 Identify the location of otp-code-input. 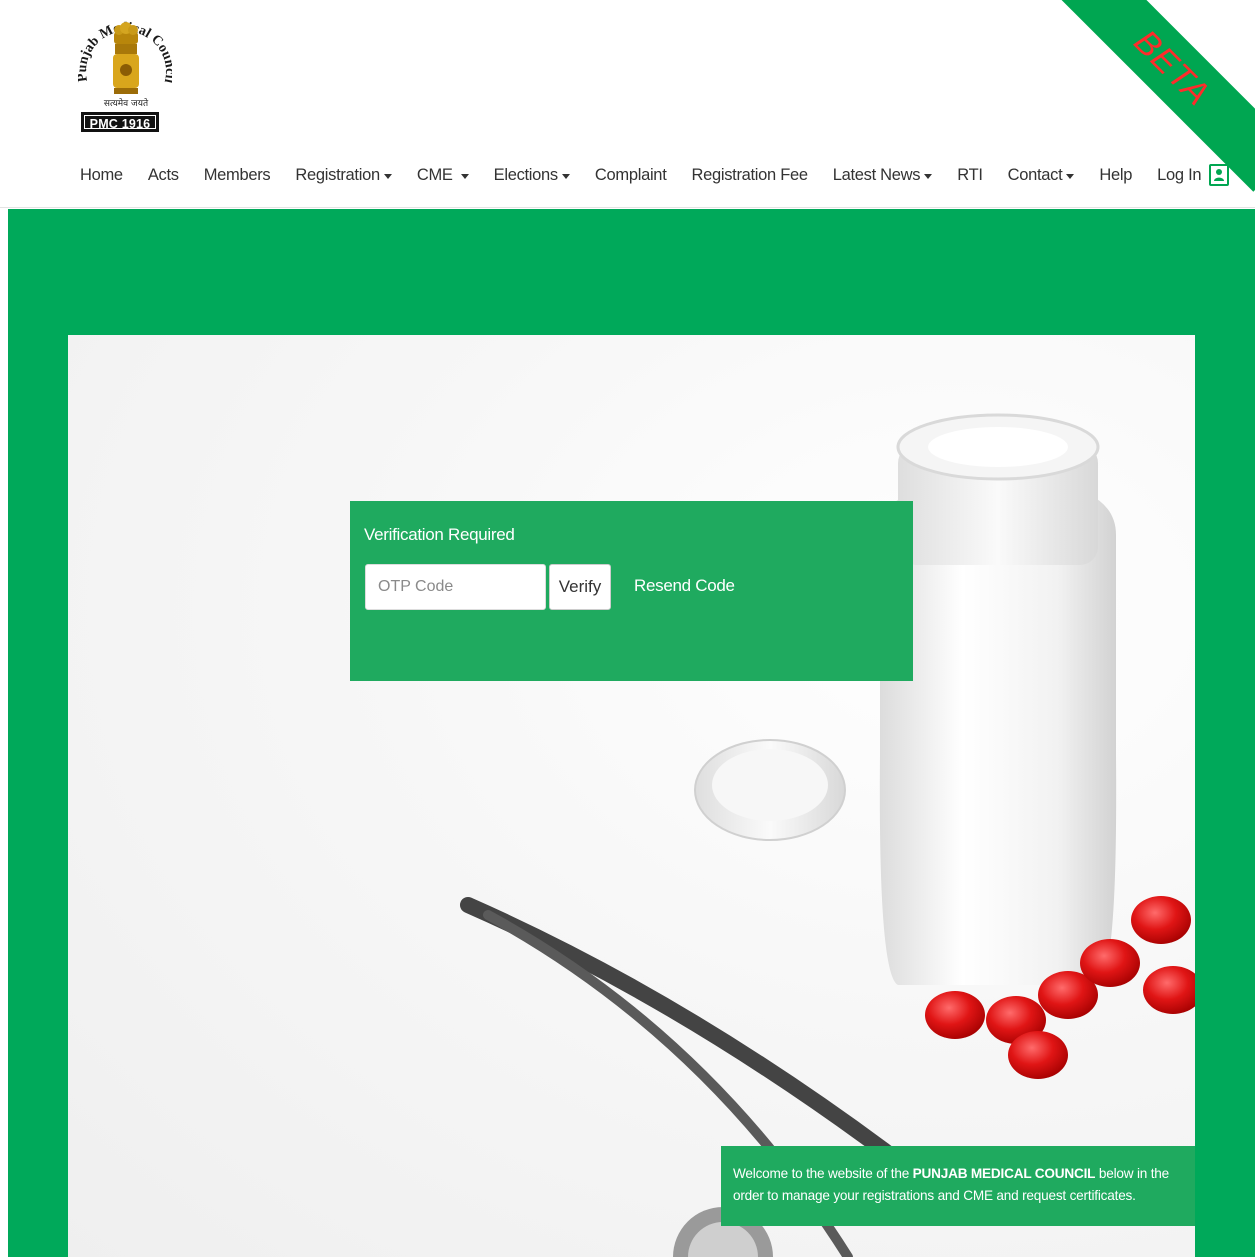
(455, 587).